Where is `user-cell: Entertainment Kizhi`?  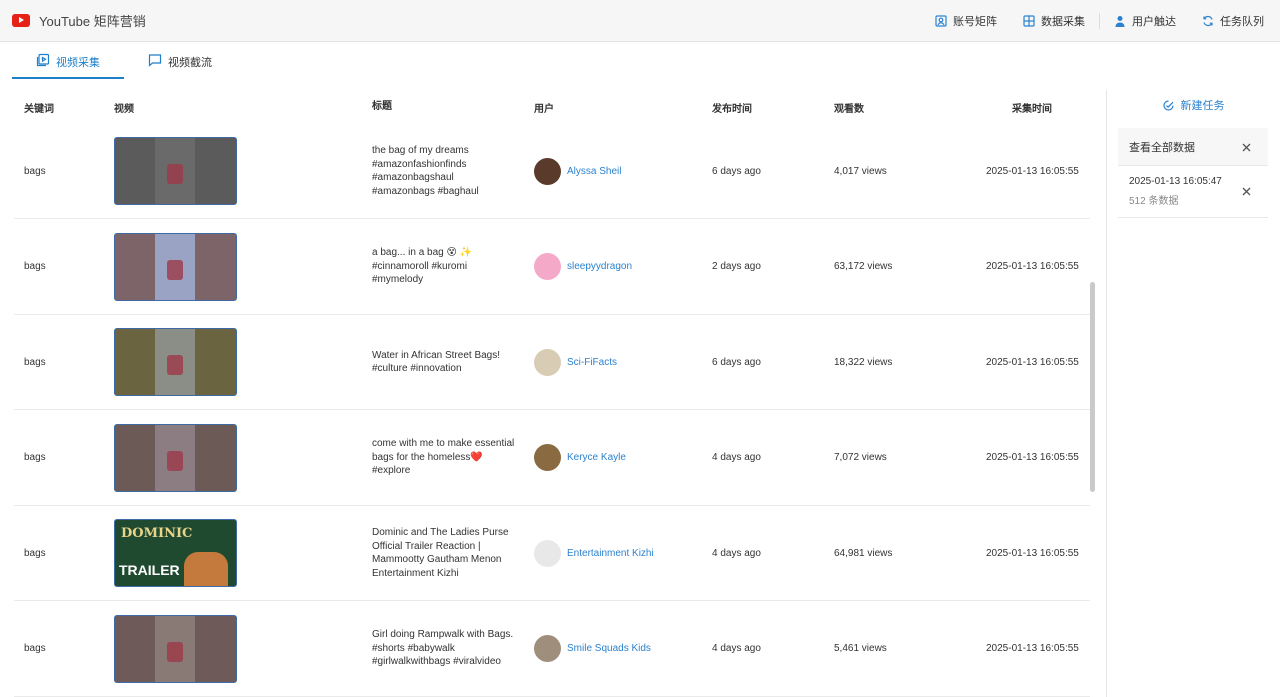 user-cell: Entertainment Kizhi is located at coordinates (594, 553).